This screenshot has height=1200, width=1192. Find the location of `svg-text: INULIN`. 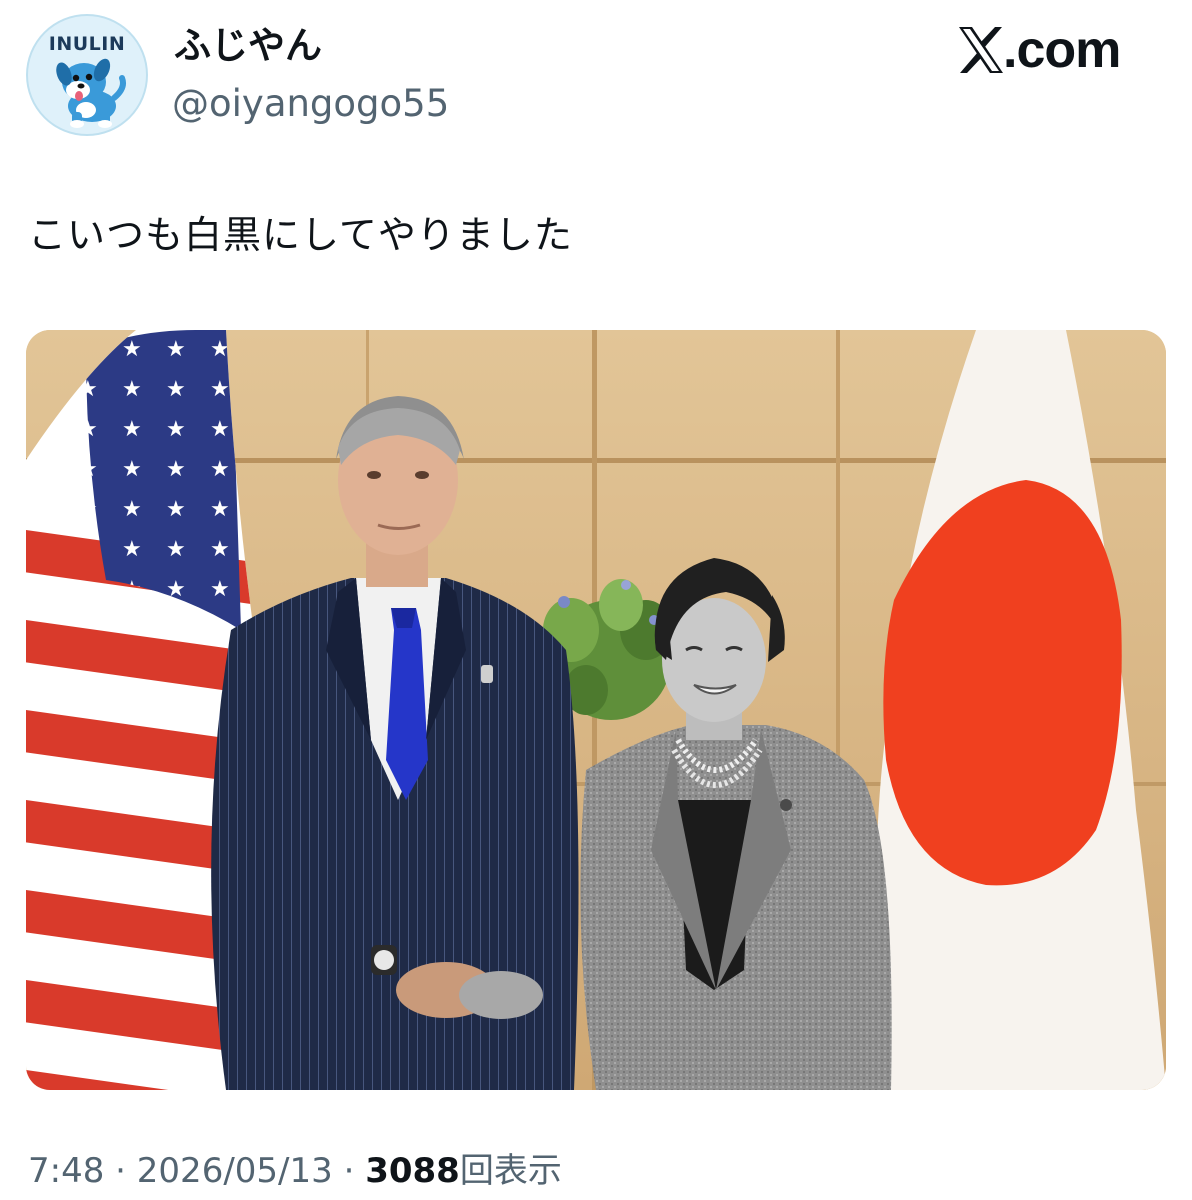

svg-text: INULIN is located at coordinates (87, 44).